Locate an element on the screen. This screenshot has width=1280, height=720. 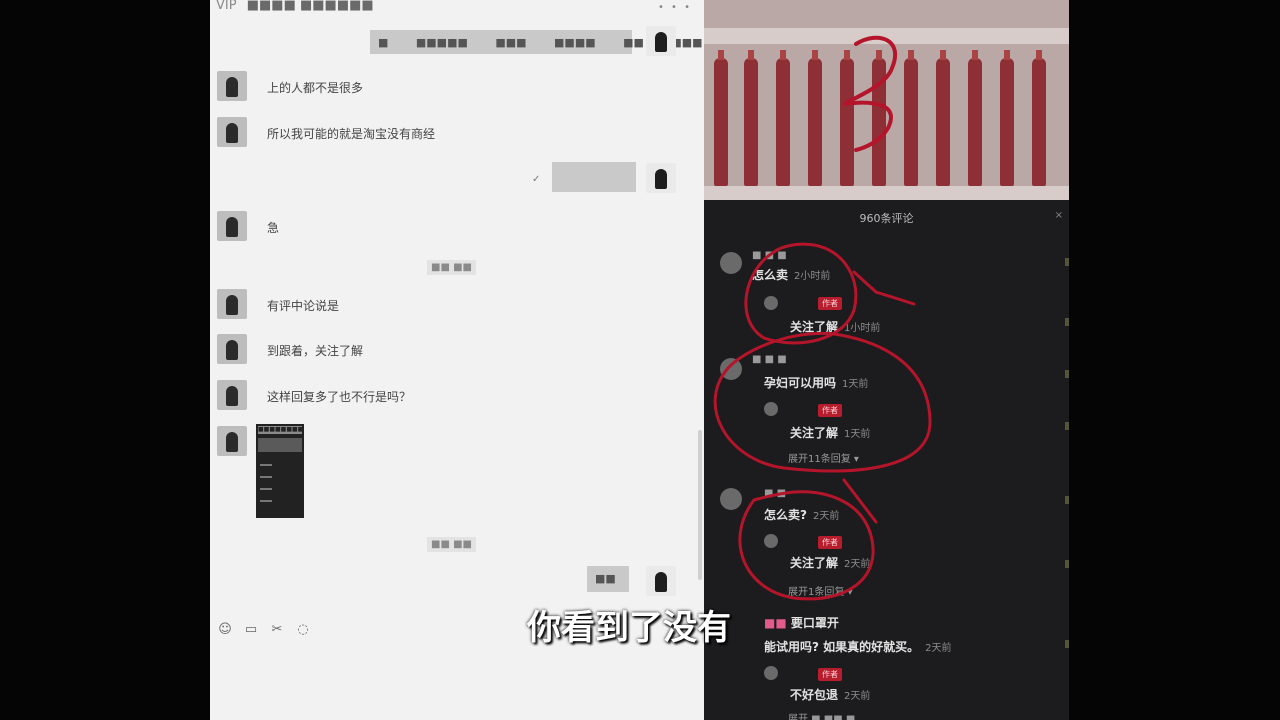
my-message-bubble: ■ ■■■■■ ■■■ ■■■■ ■■ ■■■ is located at coordinates (536, 42).